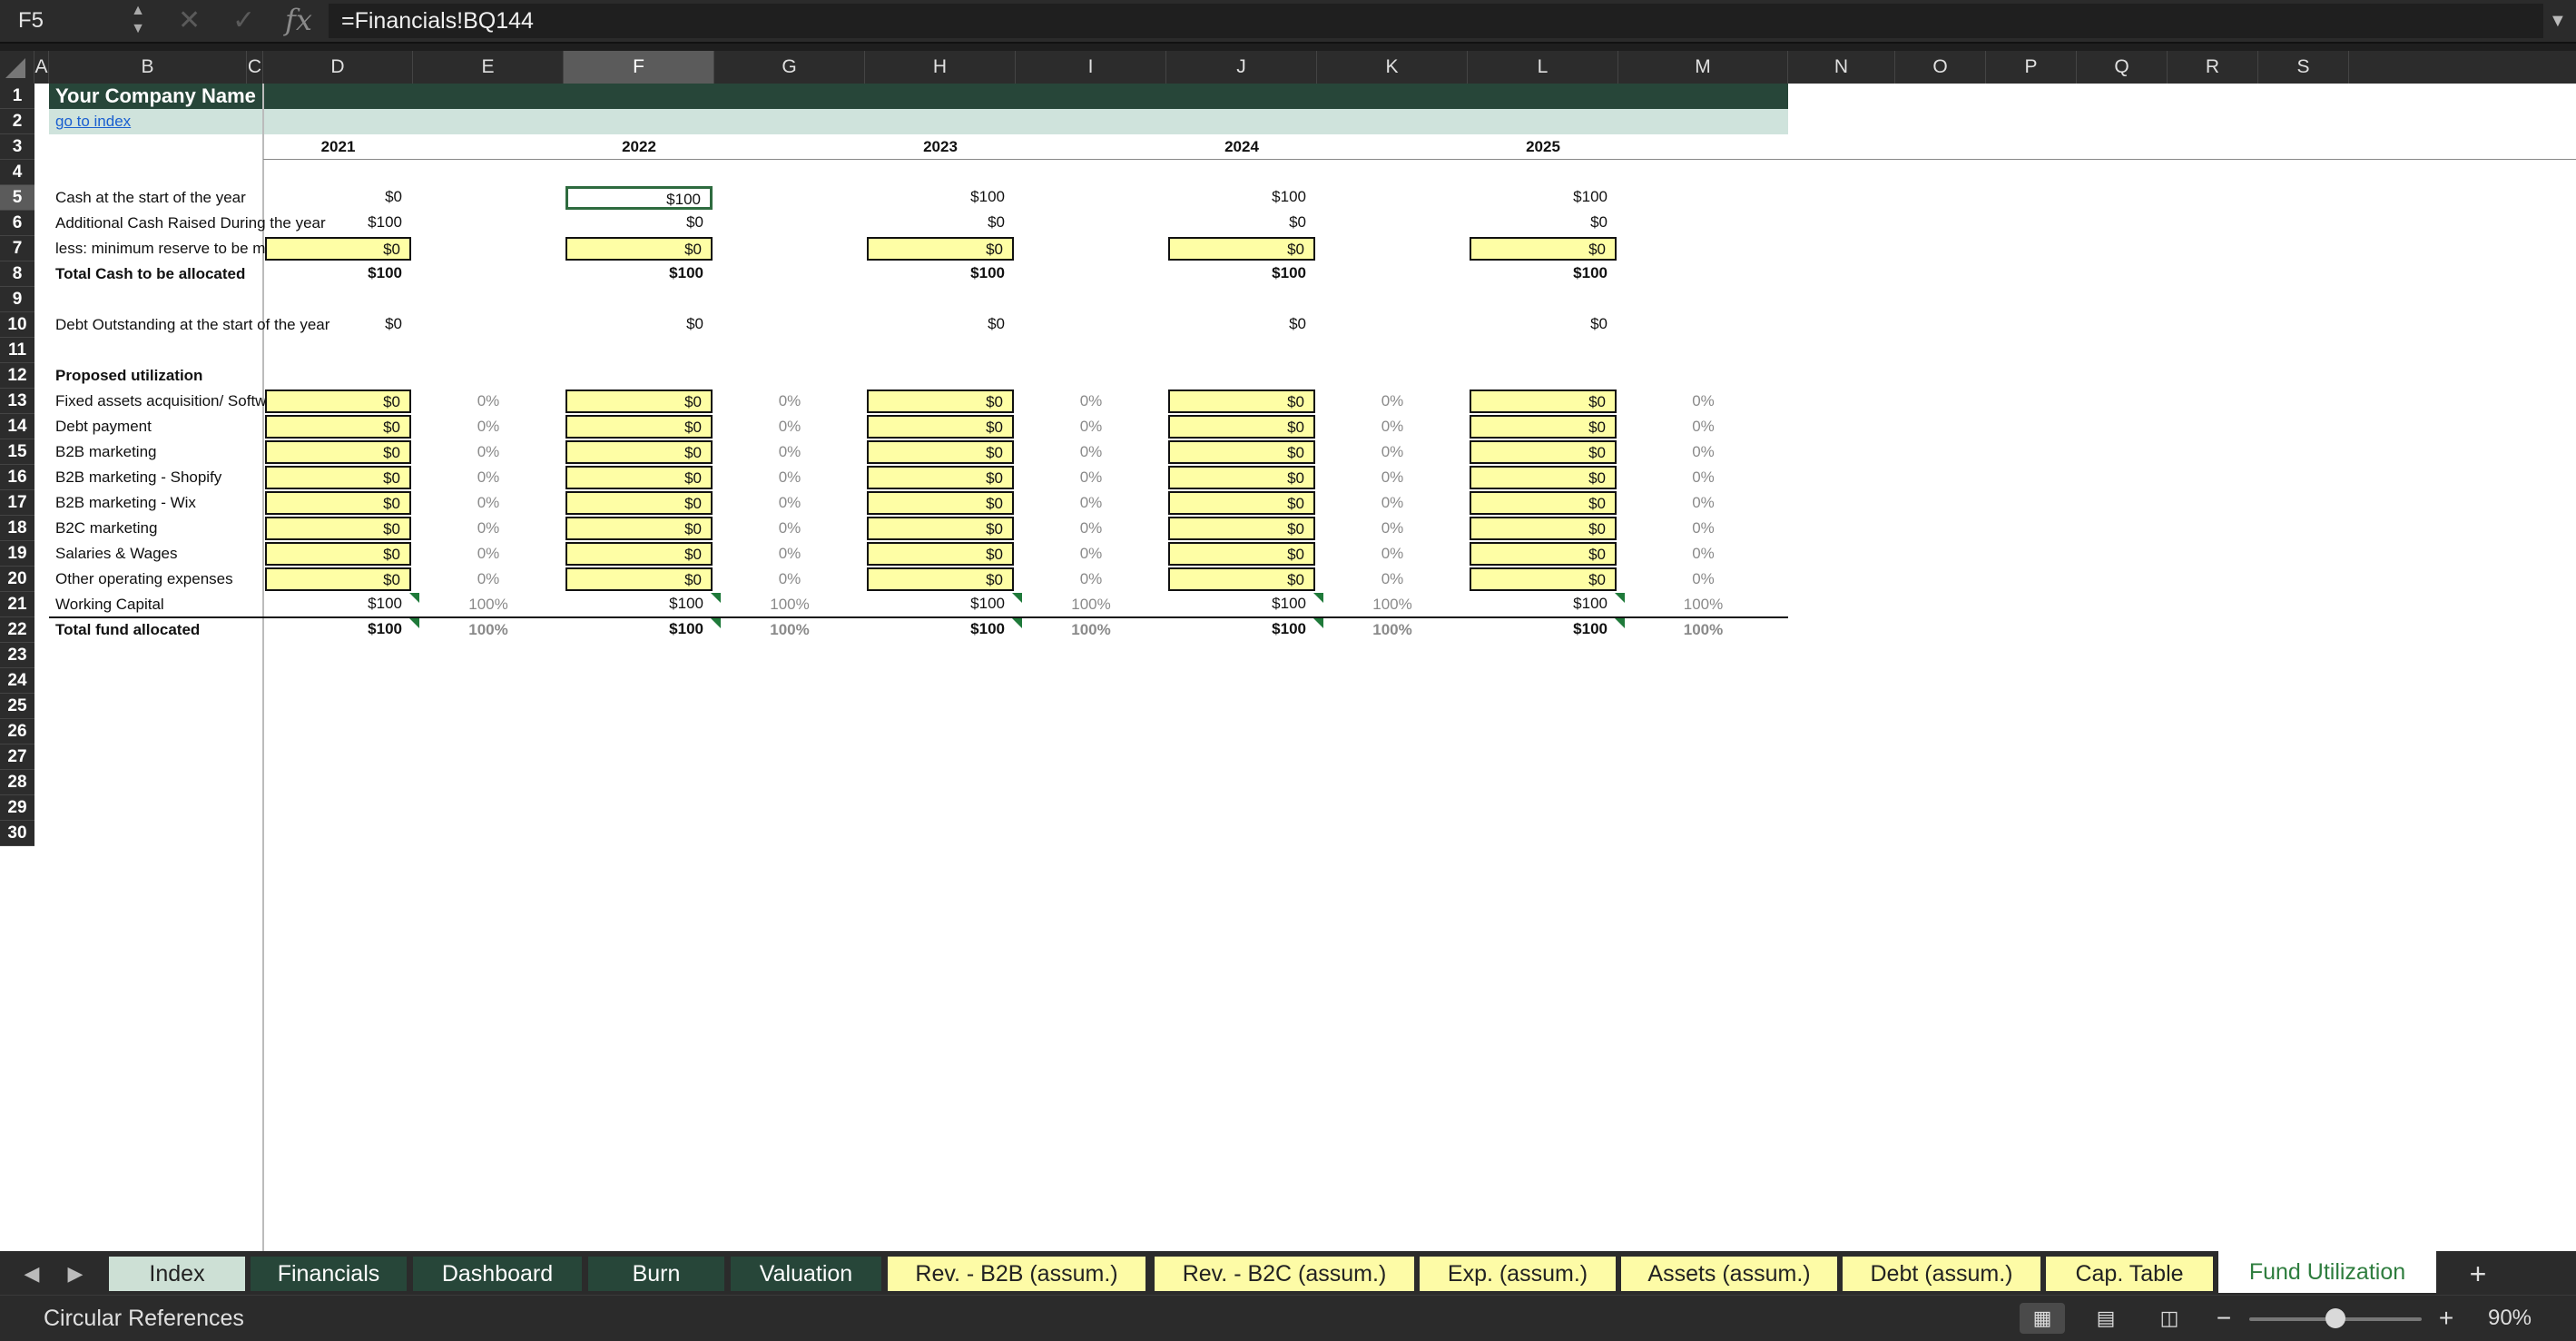  Describe the element at coordinates (2122, 67) in the screenshot. I see `column-header-q: Q` at that location.